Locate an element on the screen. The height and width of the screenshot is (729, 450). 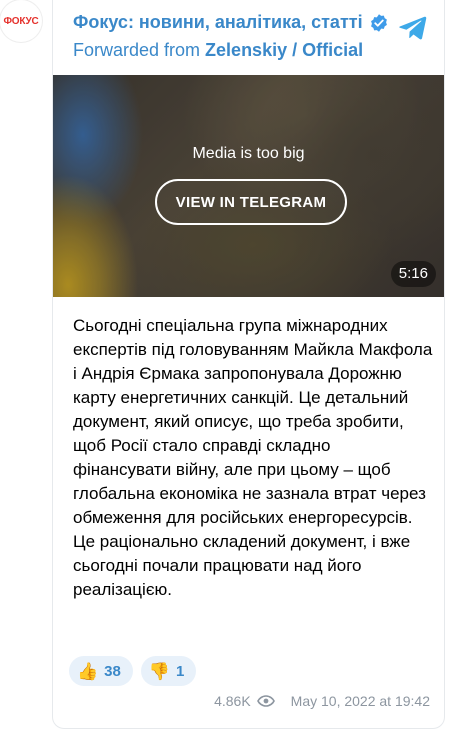
telegram-icon is located at coordinates (413, 27).